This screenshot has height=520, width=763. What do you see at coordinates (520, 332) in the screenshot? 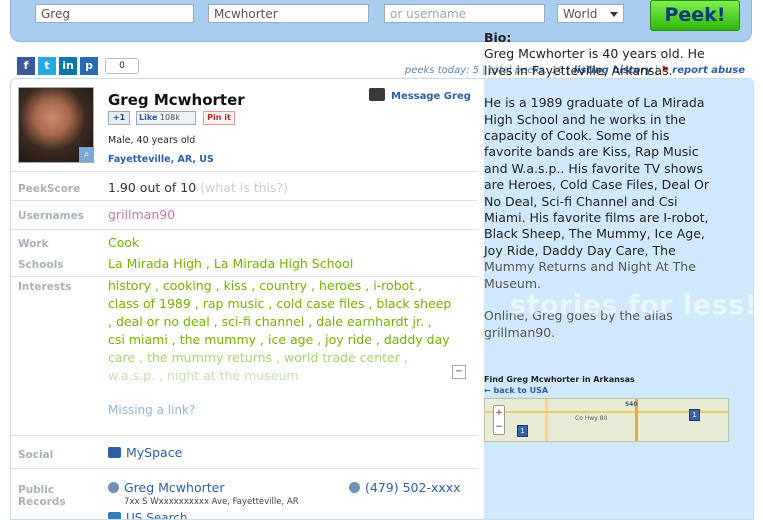
I see `bio-line: grillman90.` at bounding box center [520, 332].